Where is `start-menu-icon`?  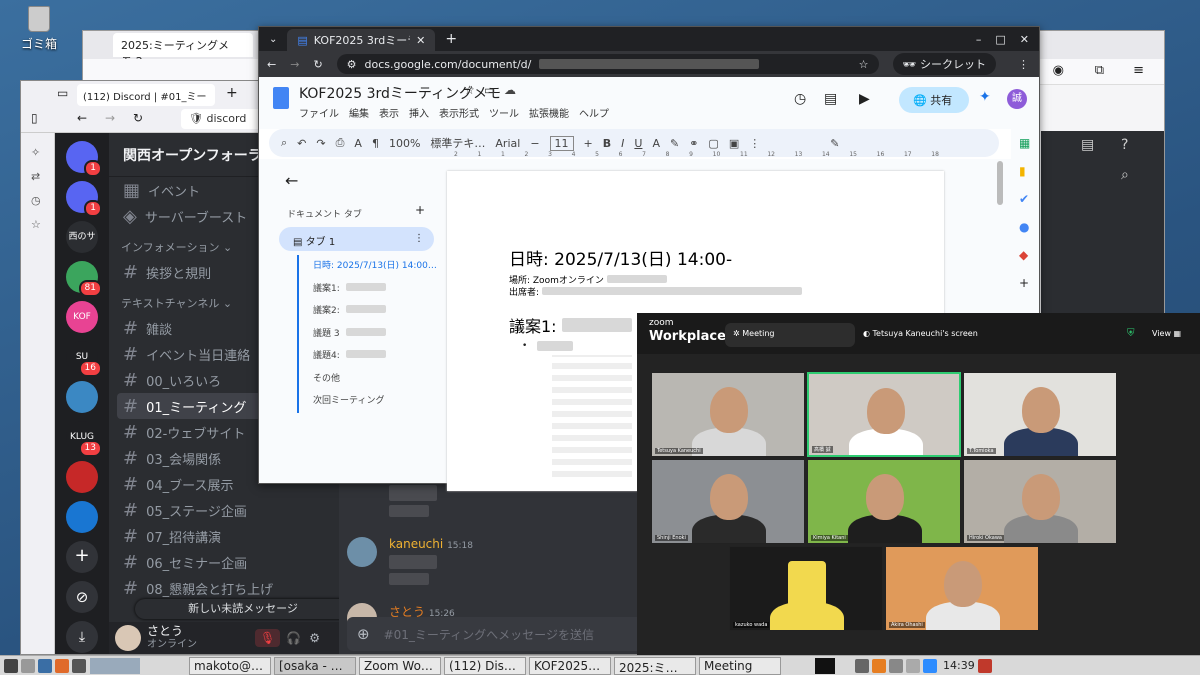
start-menu-icon is located at coordinates (11, 665).